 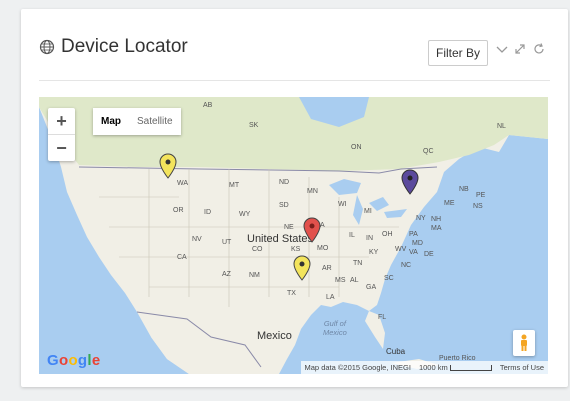 What do you see at coordinates (421, 218) in the screenshot?
I see `label-ny: NY` at bounding box center [421, 218].